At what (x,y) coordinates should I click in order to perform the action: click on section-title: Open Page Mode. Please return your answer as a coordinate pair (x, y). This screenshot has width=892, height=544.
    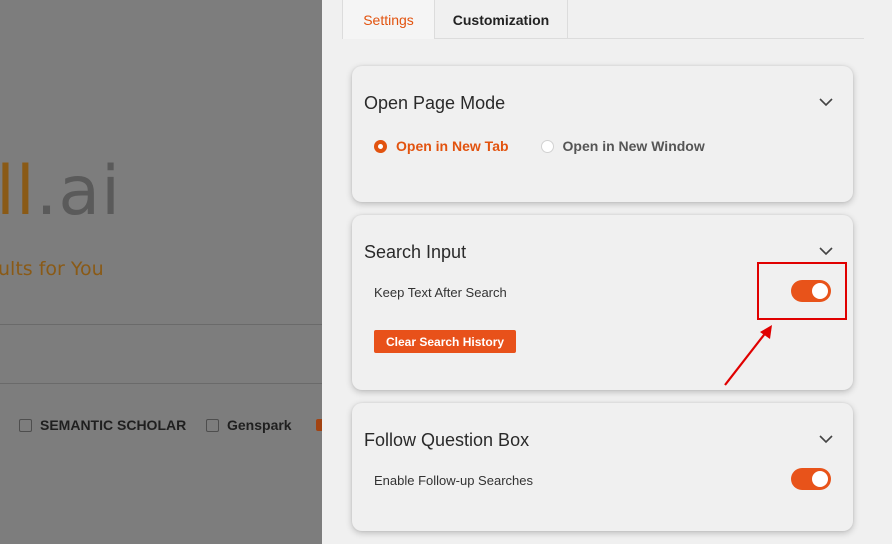
    Looking at the image, I should click on (435, 103).